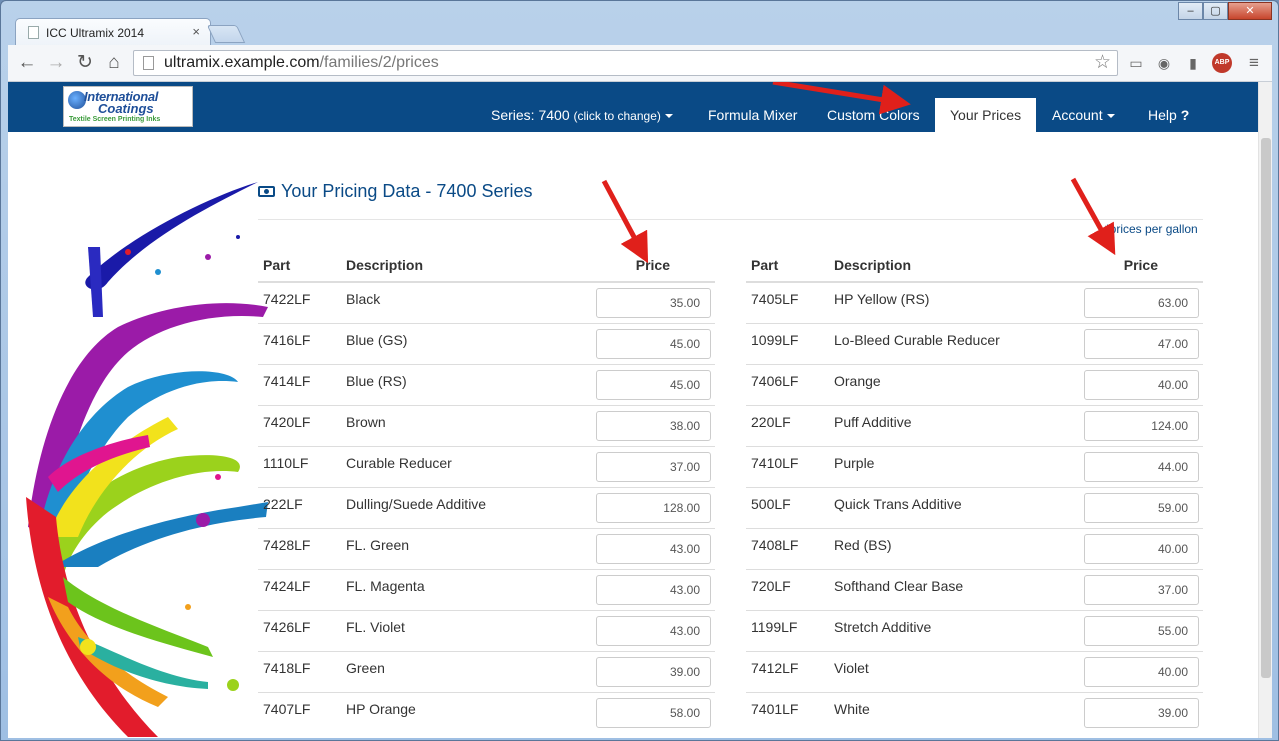 This screenshot has width=1279, height=741. I want to click on table-row: 7405LF HP Yellow (RS), so click(974, 302).